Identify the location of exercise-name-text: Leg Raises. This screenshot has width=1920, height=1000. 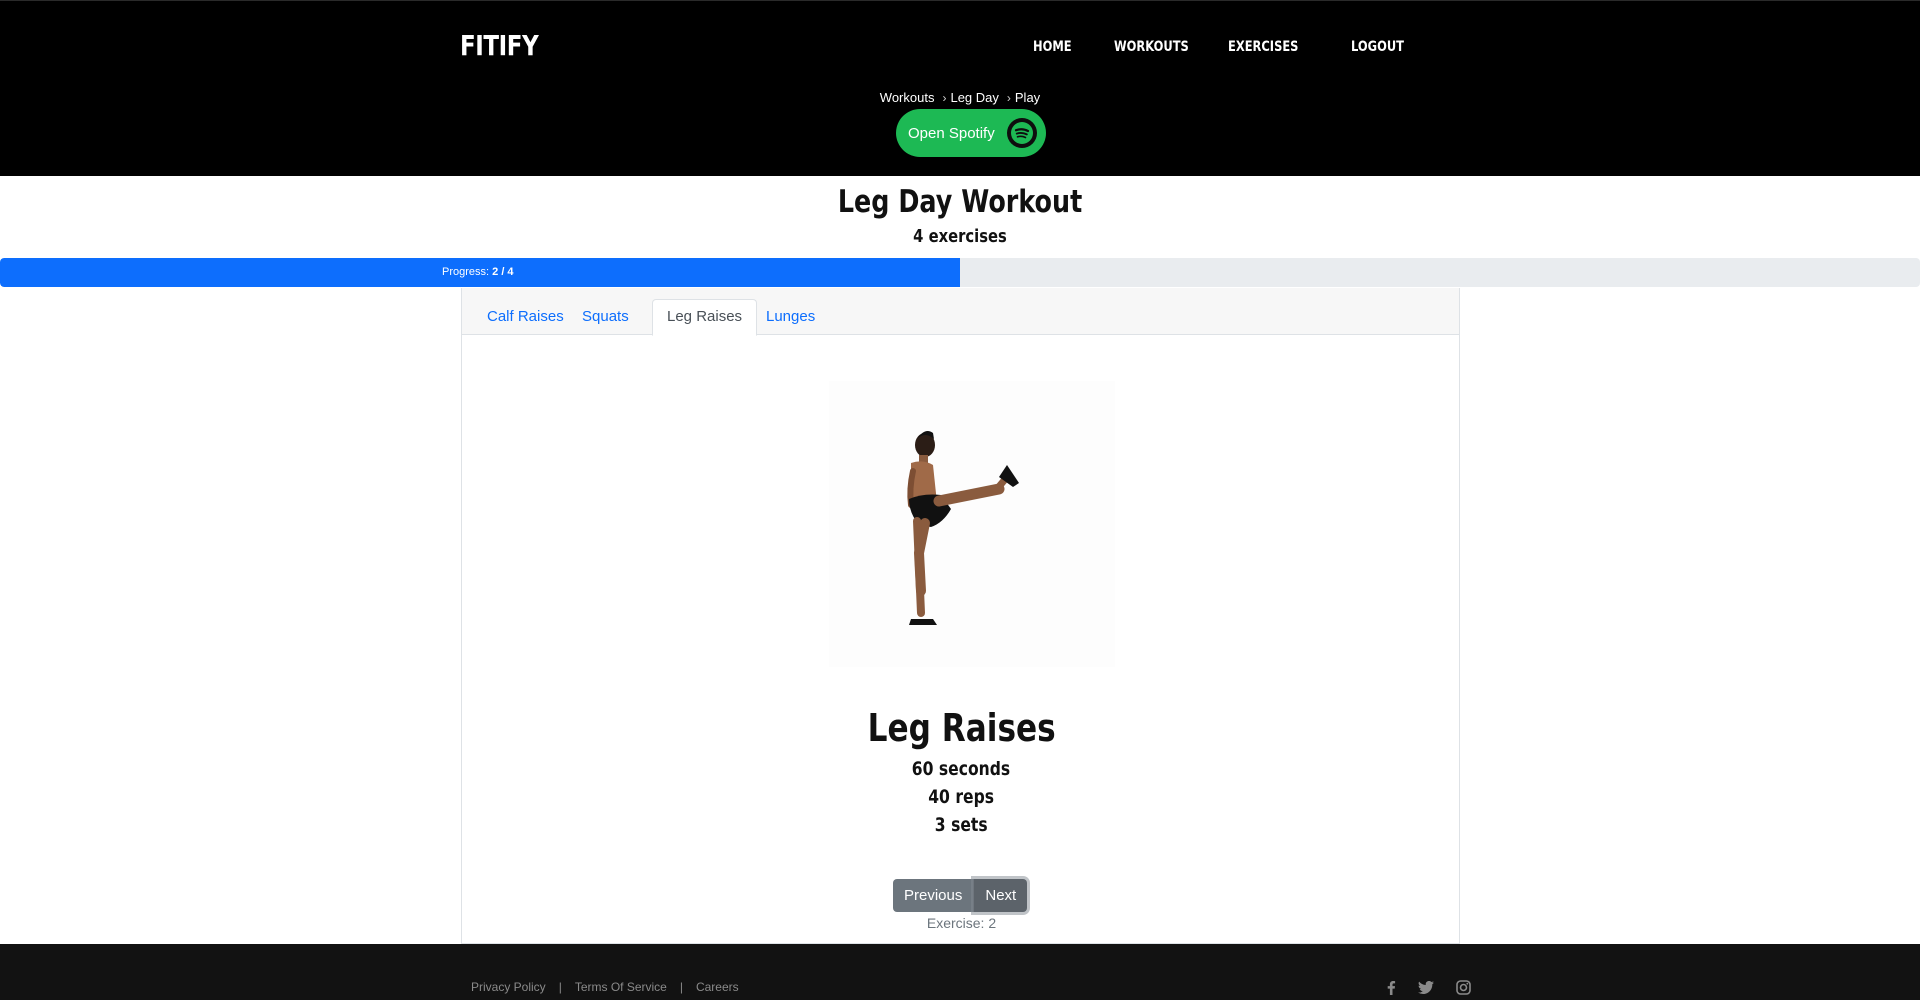
(961, 728).